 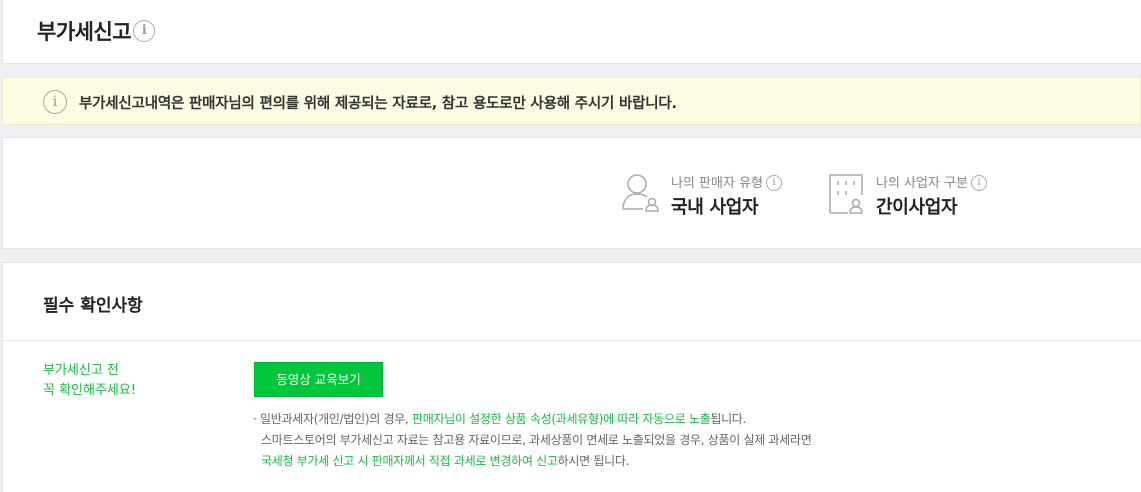 I want to click on description-text: · 일반과세자(개인/법인)의 경우,, so click(x=332, y=419).